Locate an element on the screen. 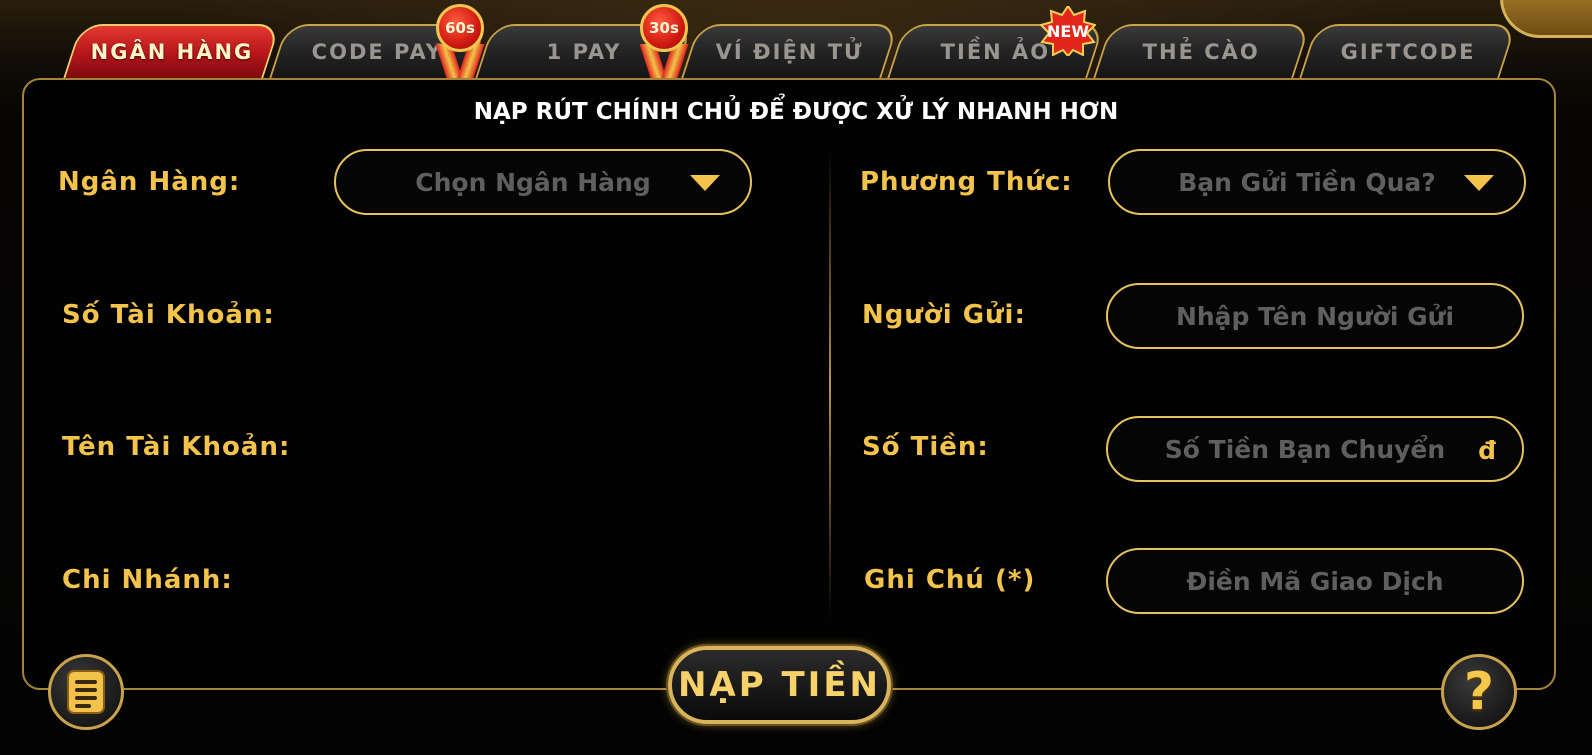 This screenshot has width=1592, height=755. new-badge: NEW is located at coordinates (1068, 31).